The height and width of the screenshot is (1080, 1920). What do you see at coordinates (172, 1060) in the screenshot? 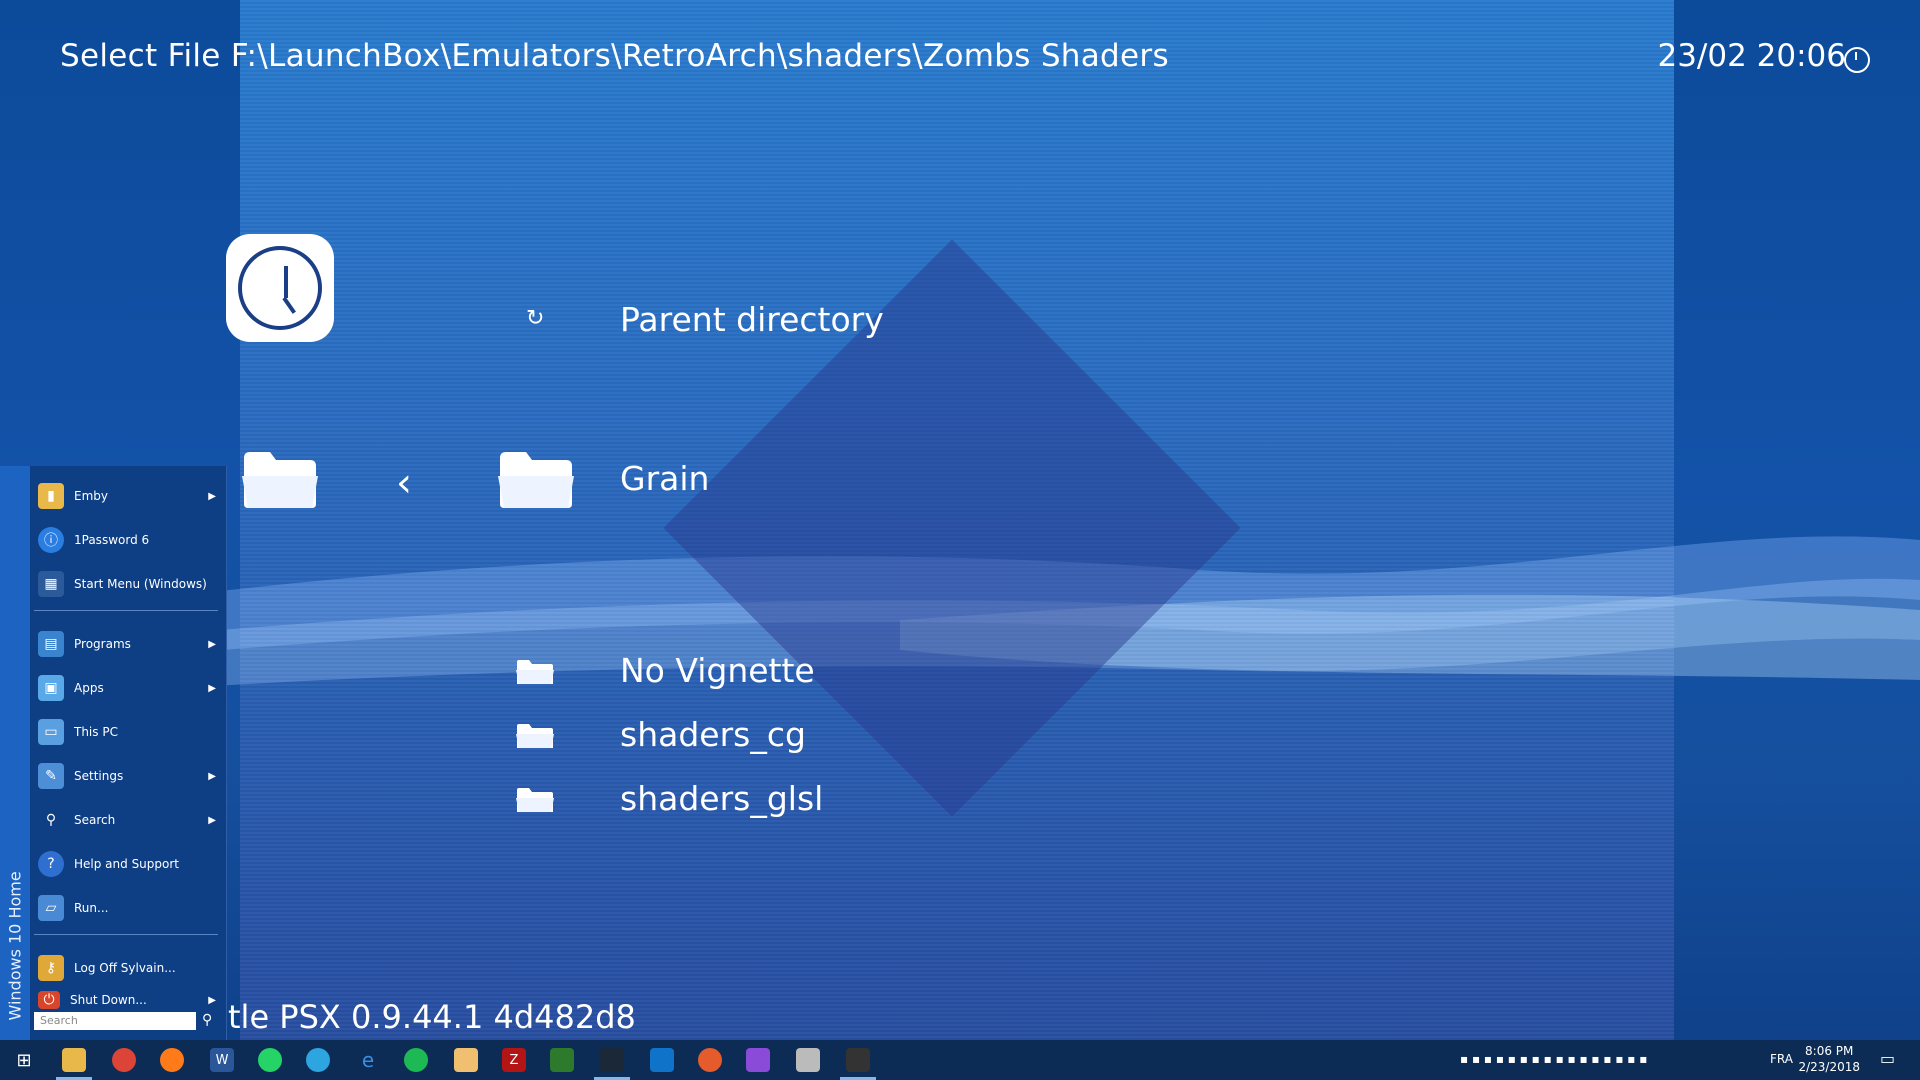
I see `firefox-icon` at bounding box center [172, 1060].